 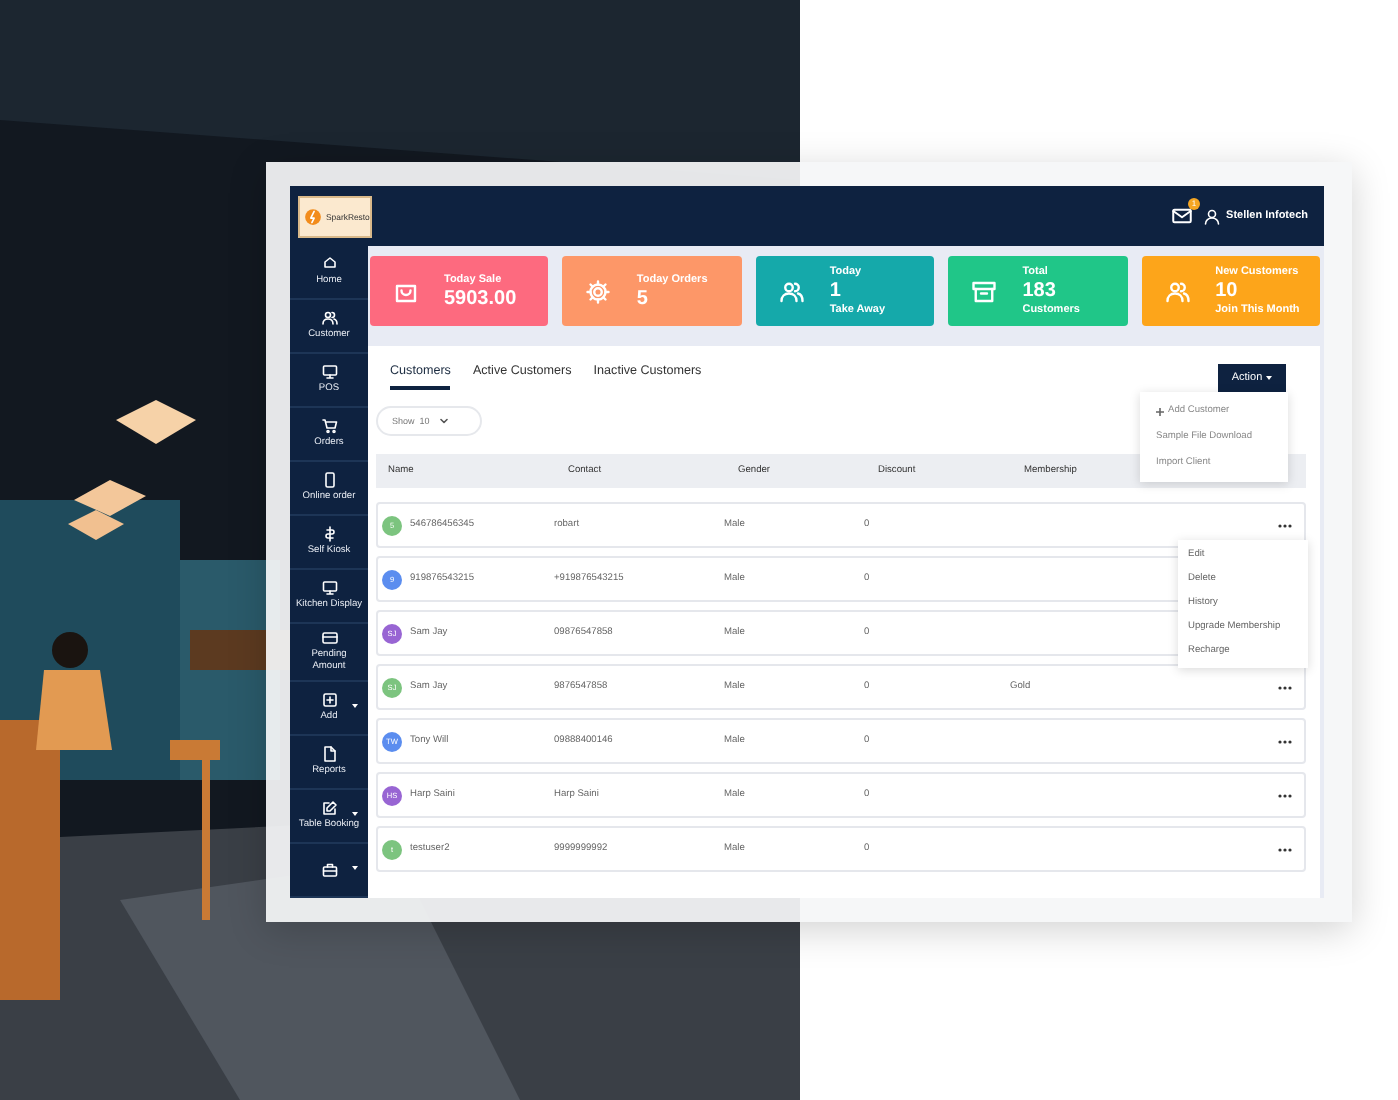 What do you see at coordinates (480, 298) in the screenshot?
I see `stat-value: 5903.00` at bounding box center [480, 298].